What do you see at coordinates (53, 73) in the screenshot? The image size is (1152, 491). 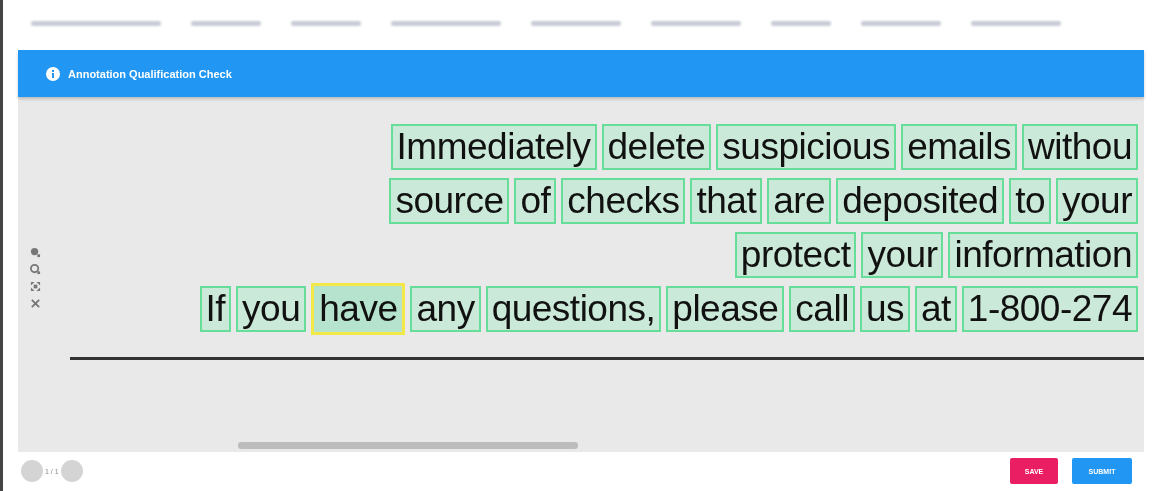 I see `info-icon` at bounding box center [53, 73].